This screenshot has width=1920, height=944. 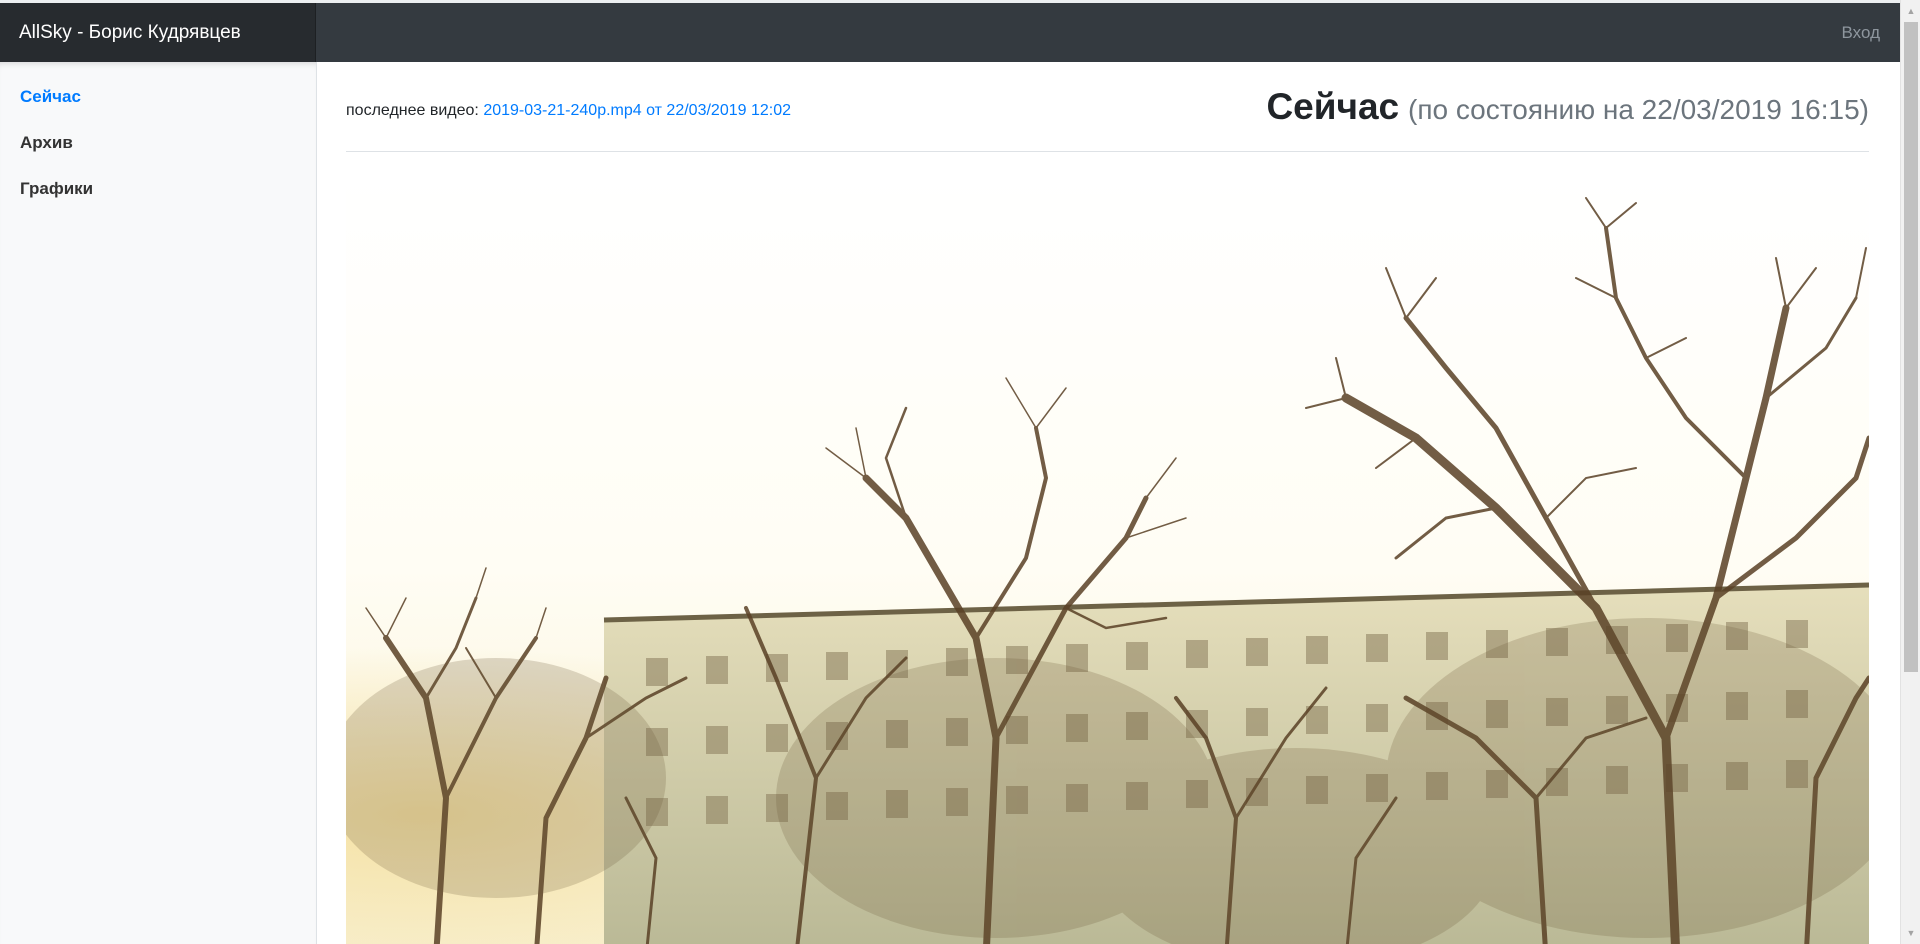 What do you see at coordinates (950, 31) in the screenshot?
I see `top-navbar: AllSky - Борис Кудрявцев Вход` at bounding box center [950, 31].